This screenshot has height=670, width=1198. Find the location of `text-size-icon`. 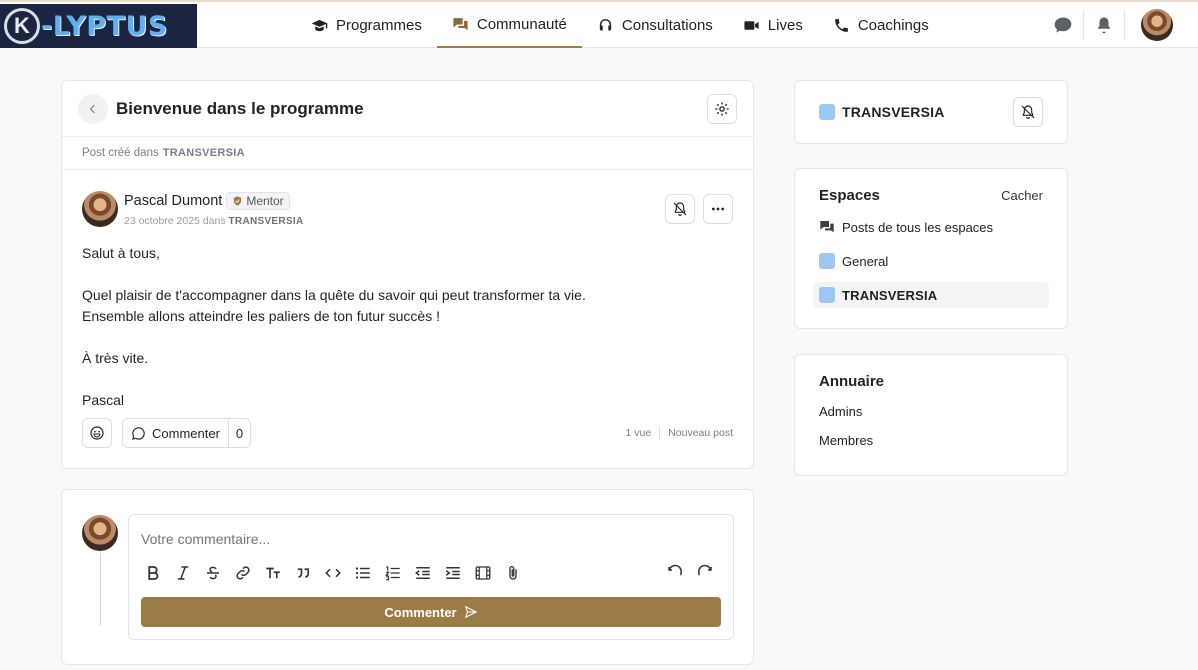

text-size-icon is located at coordinates (273, 573).